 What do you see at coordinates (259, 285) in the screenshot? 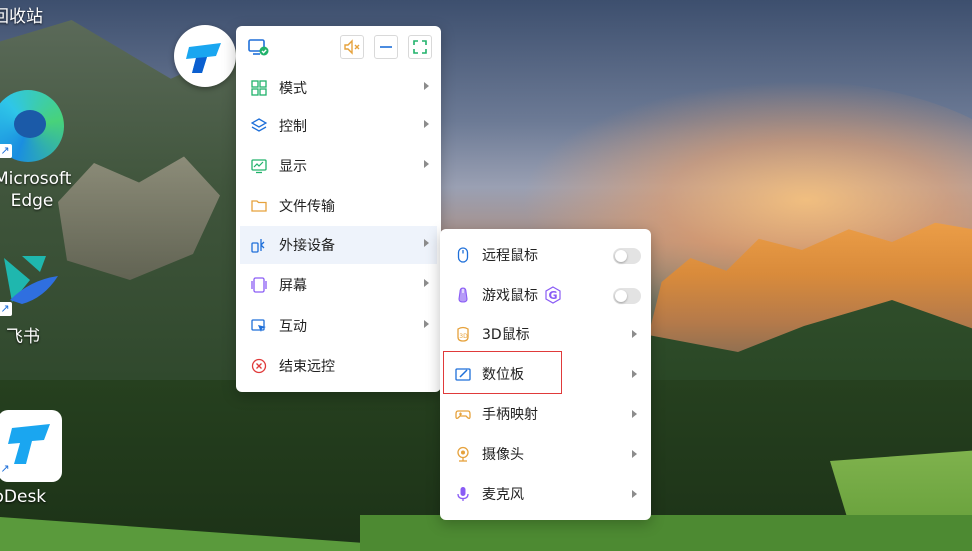
I see `screen-icon` at bounding box center [259, 285].